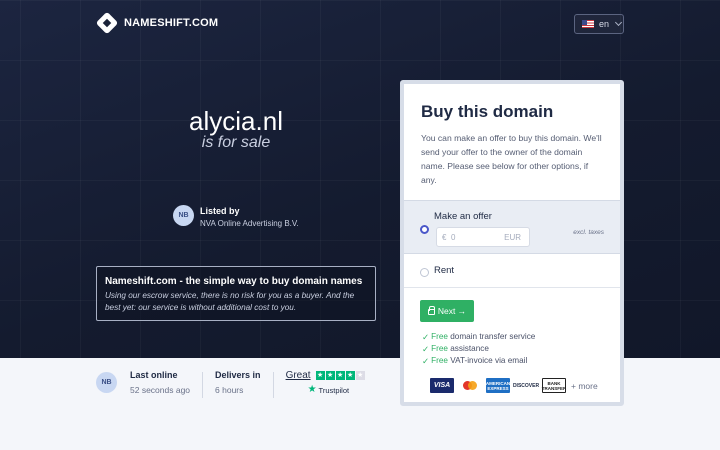 The height and width of the screenshot is (450, 720). I want to click on rent-label: Rent, so click(444, 270).